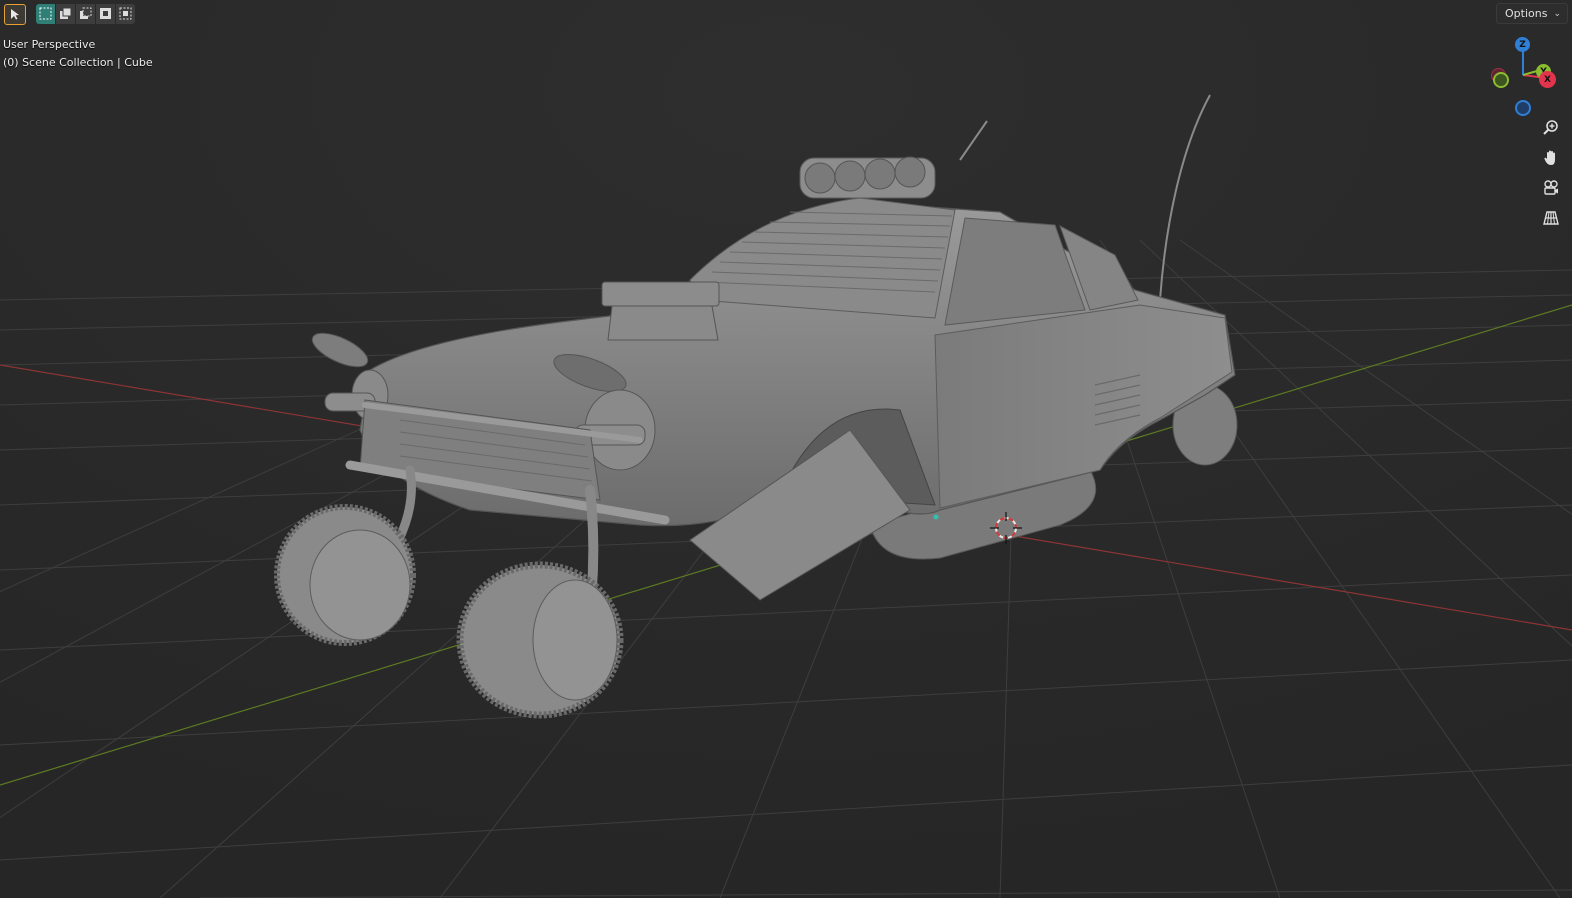  I want to click on select-mode-toolbar, so click(69, 14).